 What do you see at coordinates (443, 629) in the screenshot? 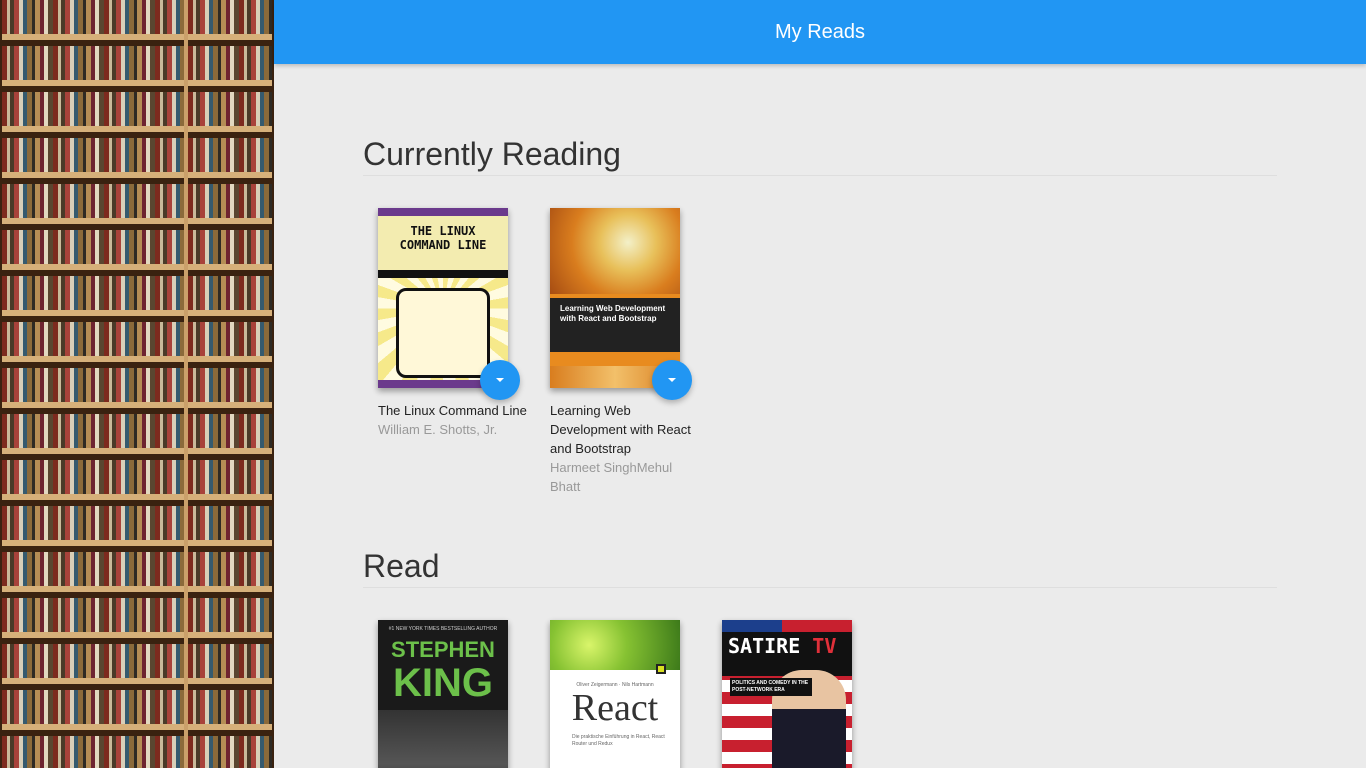
I see `cover-tagline: #1 NEW YORK TIMES BESTSELLING AUTHOR` at bounding box center [443, 629].